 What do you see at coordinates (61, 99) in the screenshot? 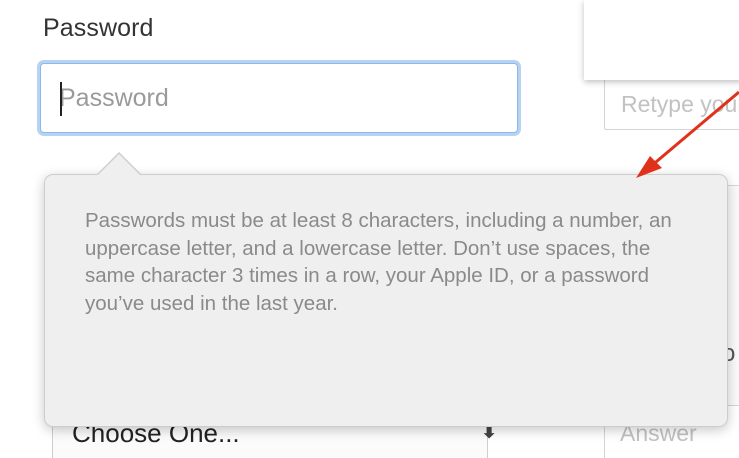
I see `text-caret` at bounding box center [61, 99].